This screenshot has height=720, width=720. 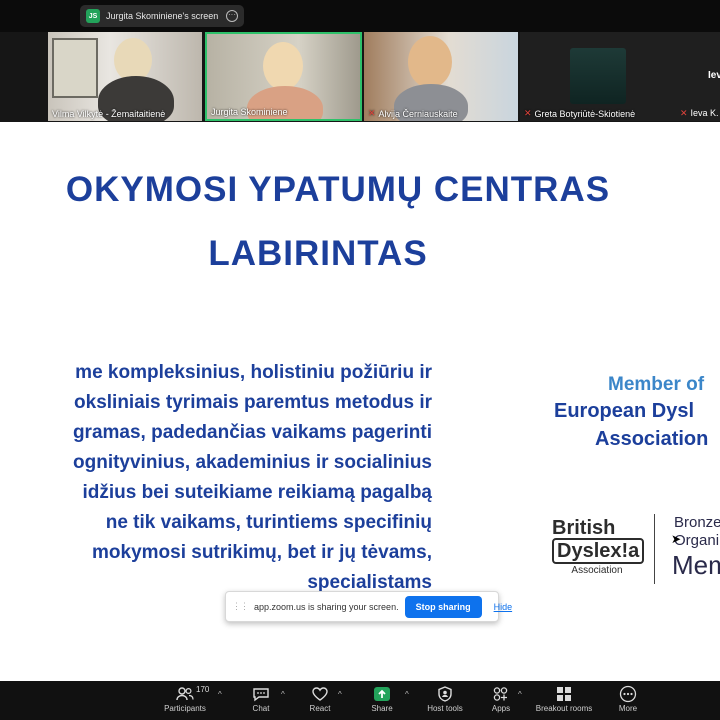 What do you see at coordinates (232, 16) in the screenshot?
I see `more-options-icon: ···` at bounding box center [232, 16].